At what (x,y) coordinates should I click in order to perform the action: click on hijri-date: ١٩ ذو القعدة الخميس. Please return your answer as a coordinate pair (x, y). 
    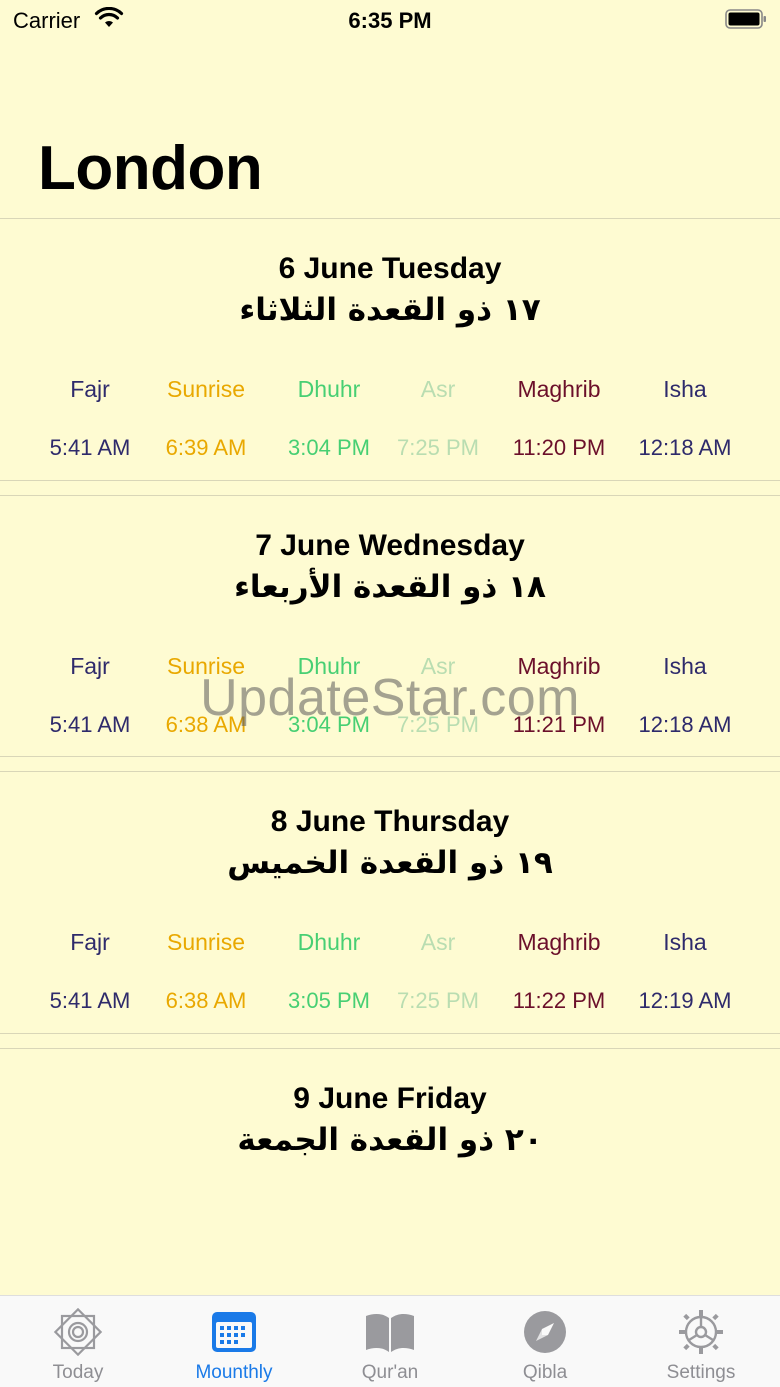
    Looking at the image, I should click on (390, 863).